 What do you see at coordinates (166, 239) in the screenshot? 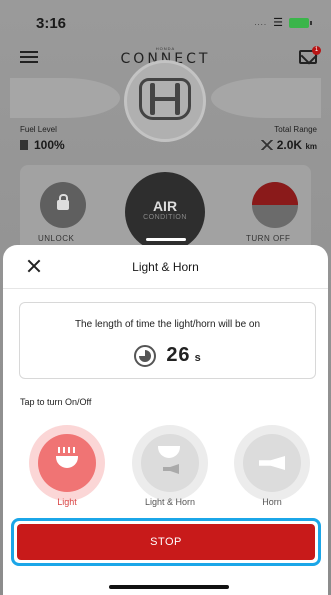
I see `sheet-grabber` at bounding box center [166, 239].